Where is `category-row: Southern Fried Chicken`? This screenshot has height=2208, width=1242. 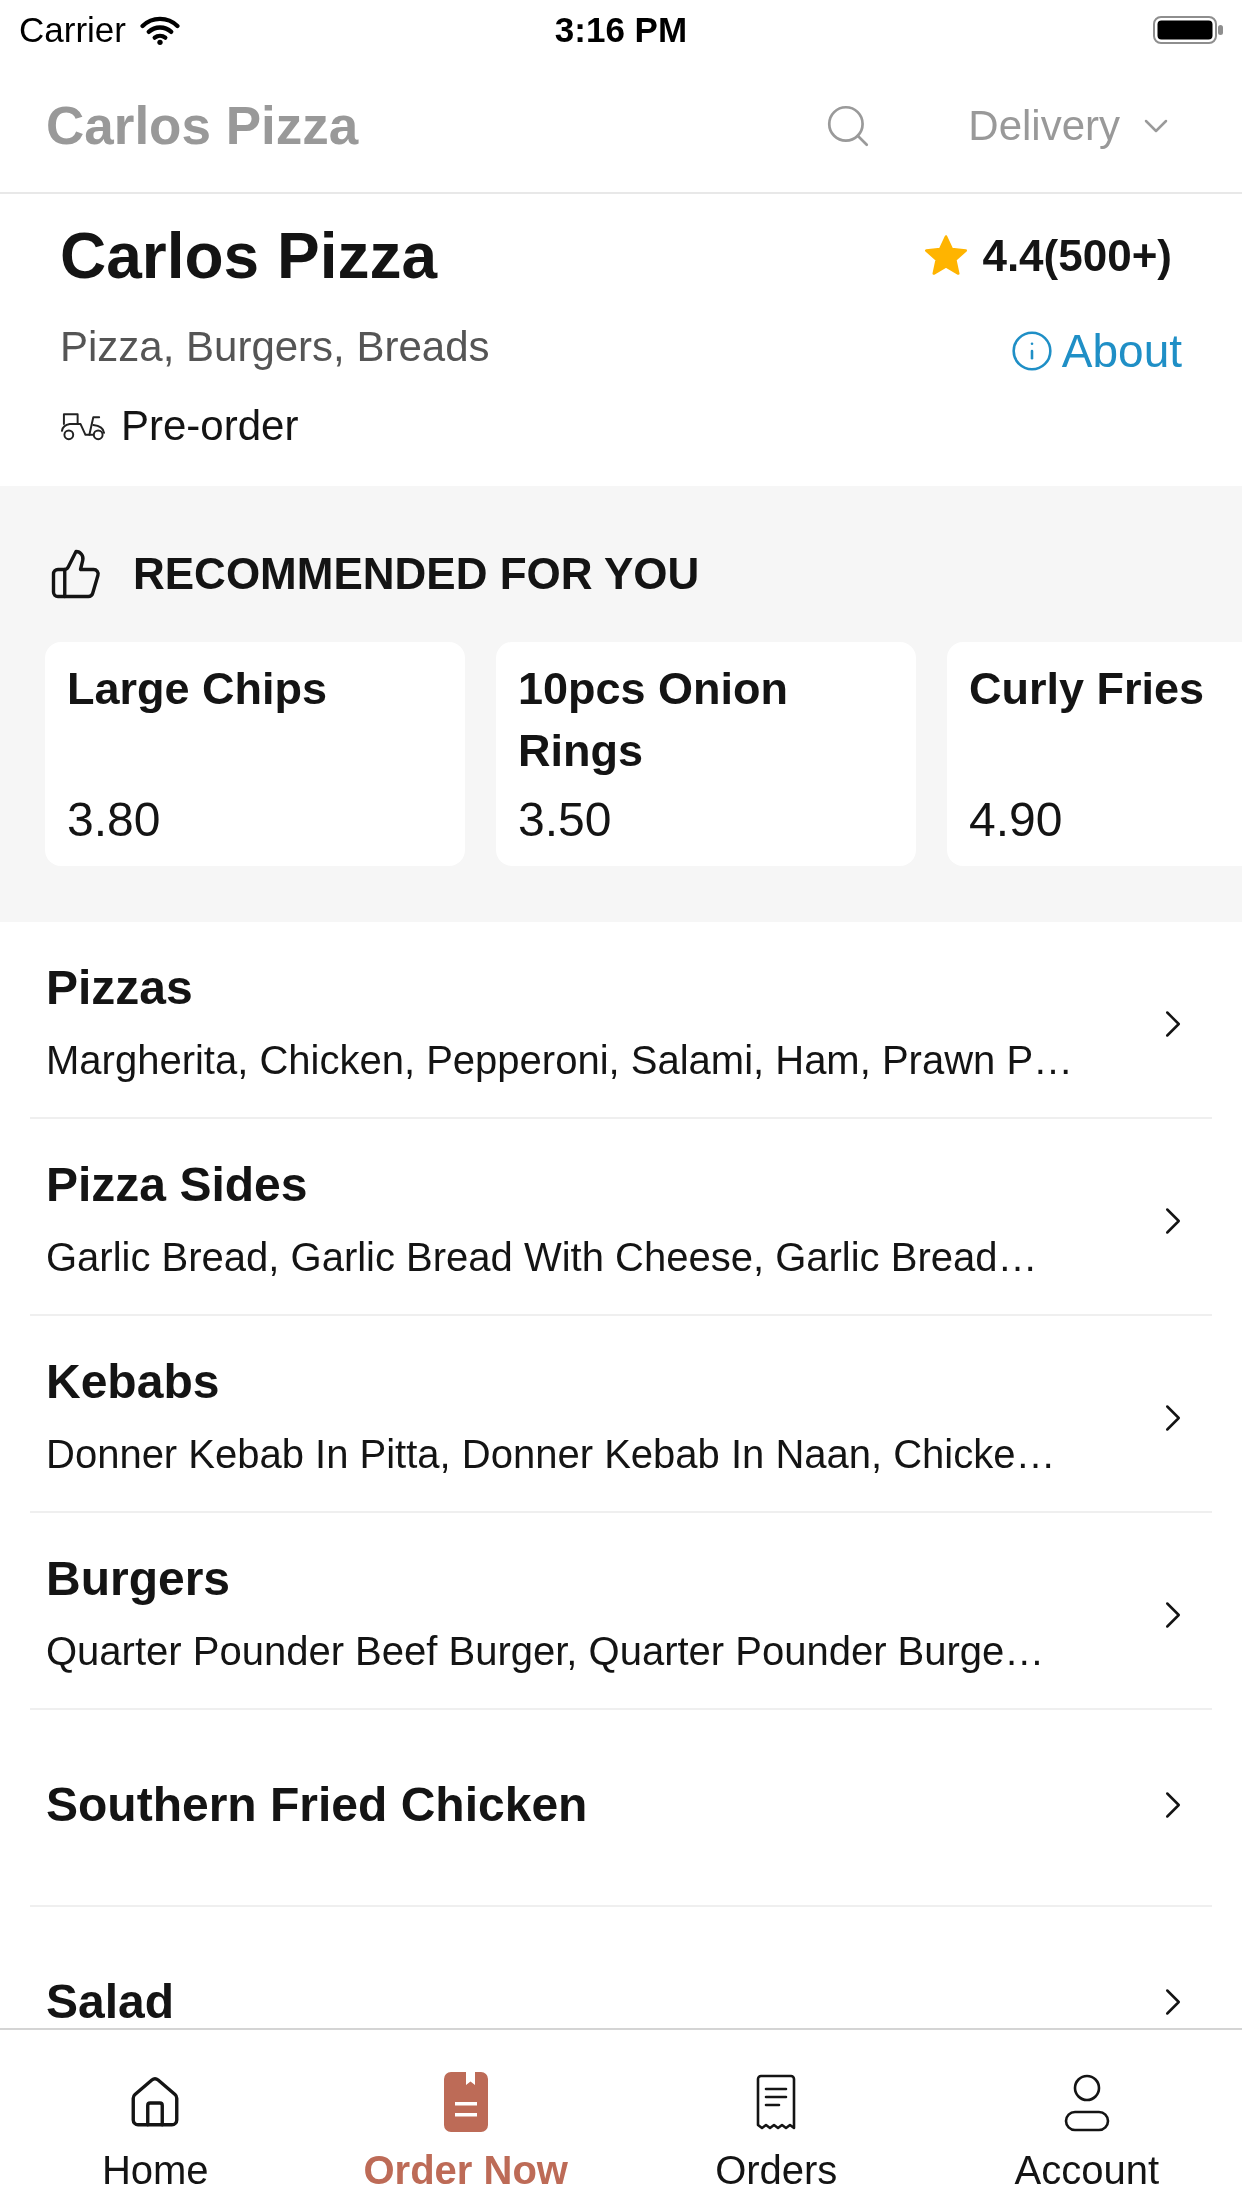 category-row: Southern Fried Chicken is located at coordinates (621, 1807).